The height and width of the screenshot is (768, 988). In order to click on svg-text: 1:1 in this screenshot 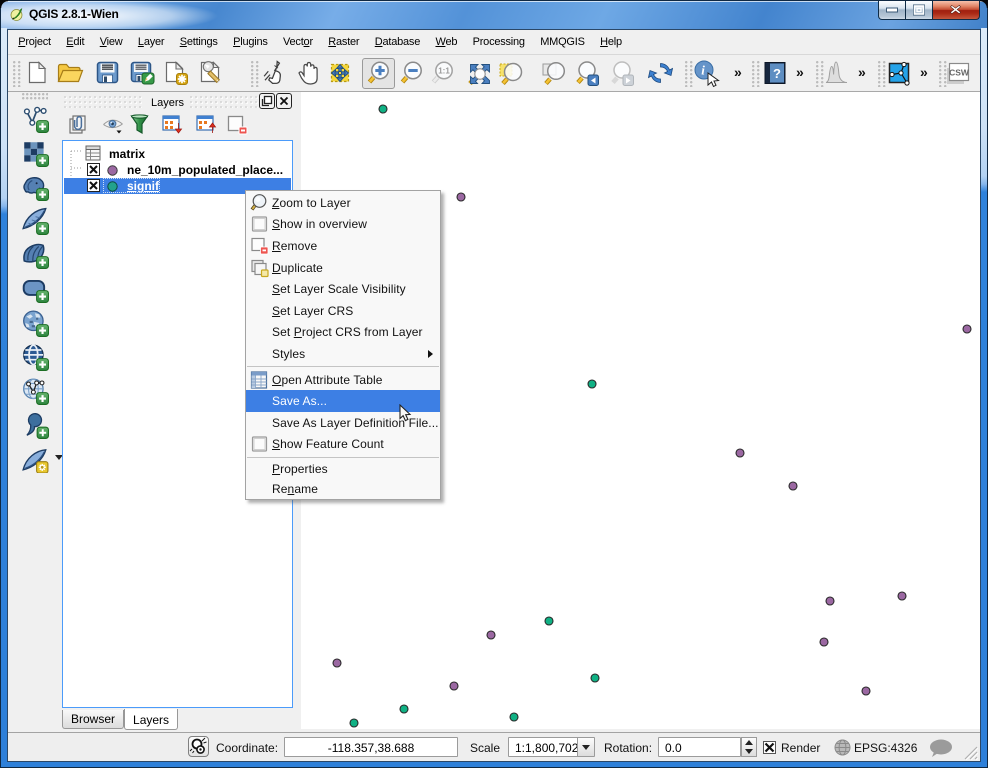, I will do `click(444, 71)`.